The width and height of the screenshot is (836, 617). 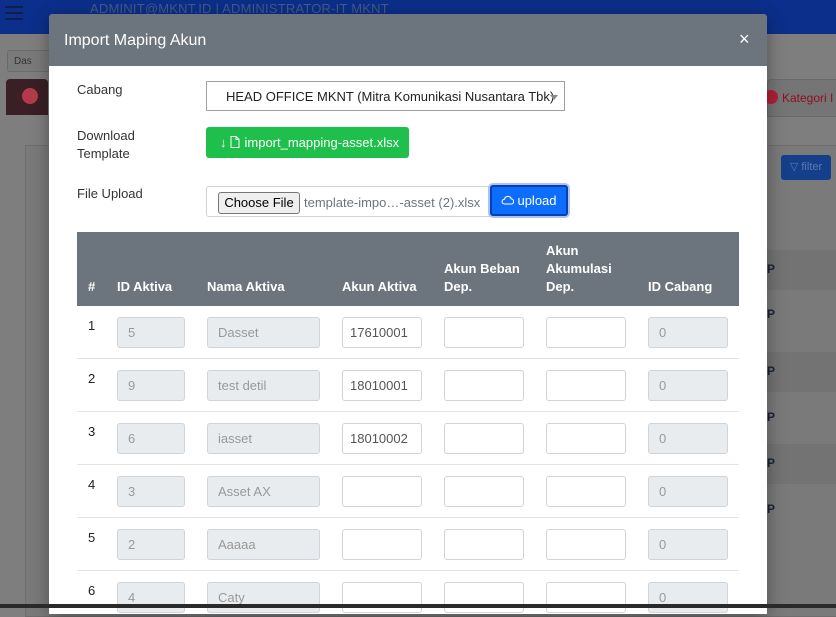 I want to click on file-upload-label: File Upload, so click(x=110, y=193).